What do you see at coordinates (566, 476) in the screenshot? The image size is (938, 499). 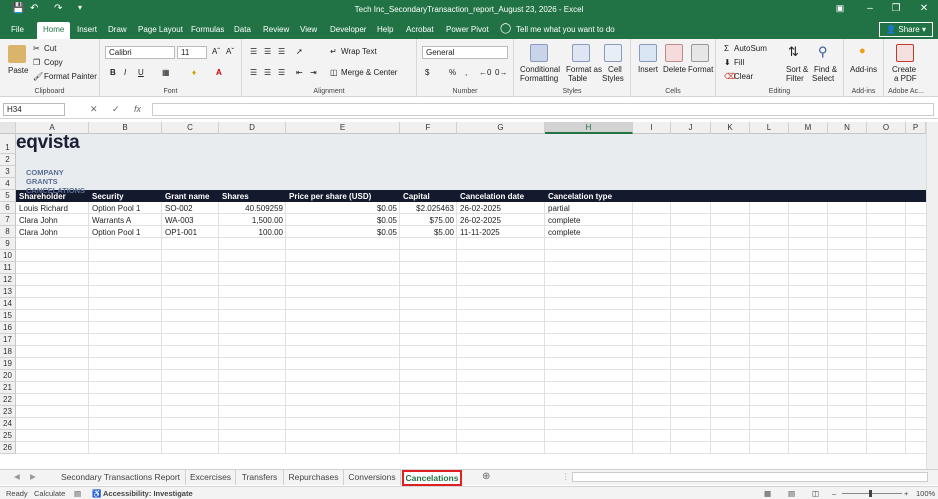 I see `tab-split-icon: ⋮` at bounding box center [566, 476].